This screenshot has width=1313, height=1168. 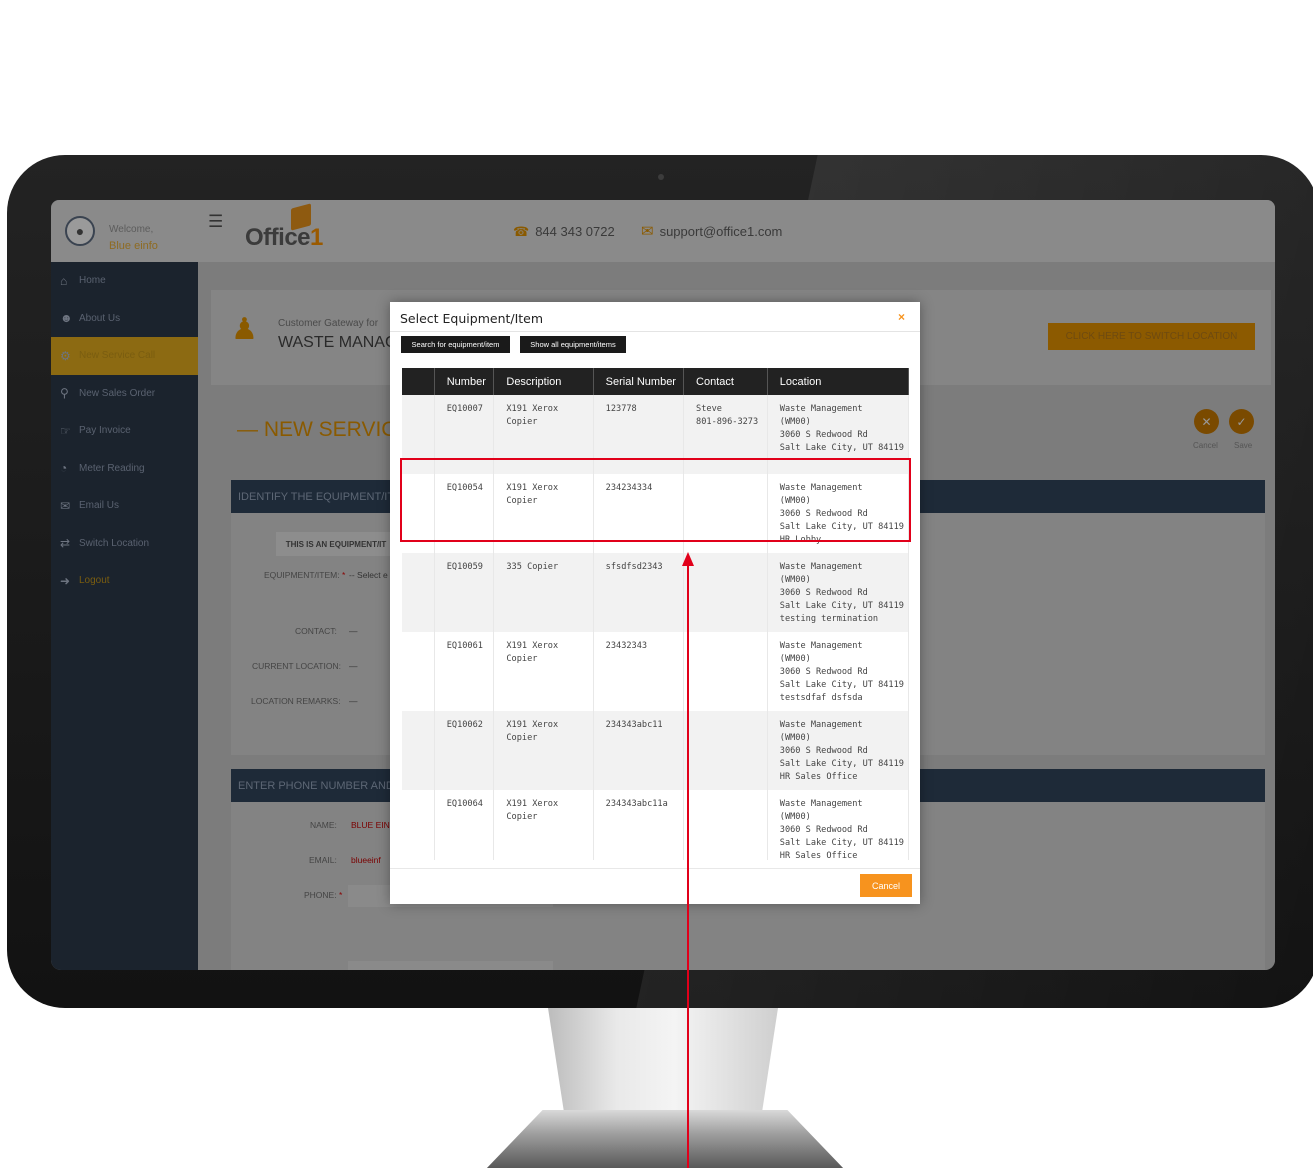 I want to click on gateway-label: Customer Gateway for, so click(x=328, y=323).